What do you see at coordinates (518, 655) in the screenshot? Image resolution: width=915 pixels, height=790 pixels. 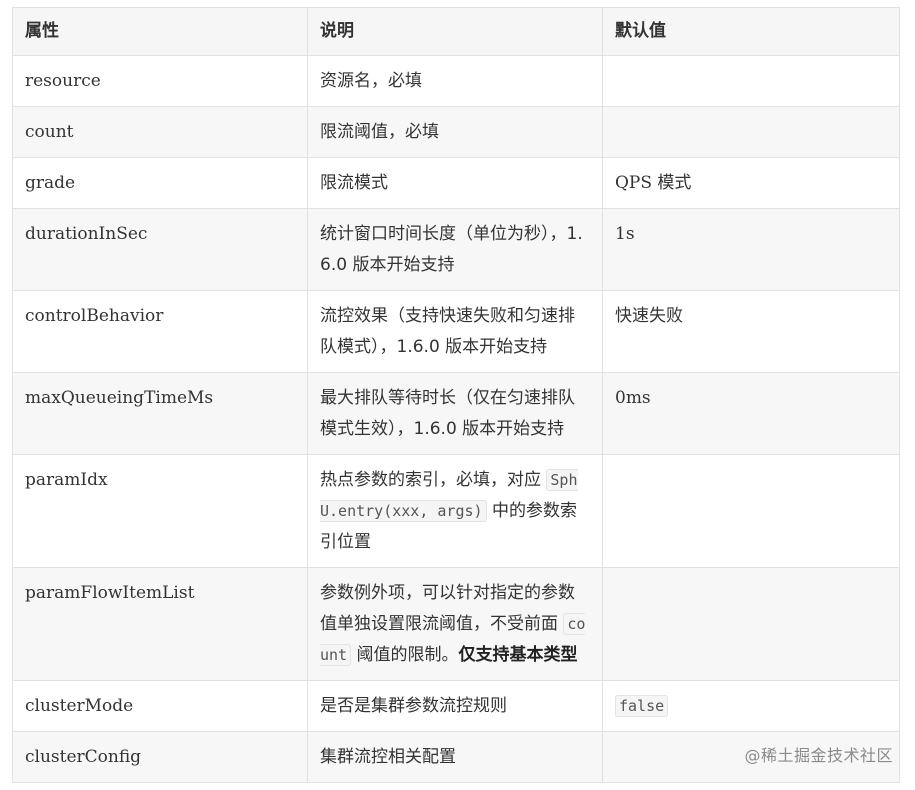 I see `bold-note: 仅支持基本类型` at bounding box center [518, 655].